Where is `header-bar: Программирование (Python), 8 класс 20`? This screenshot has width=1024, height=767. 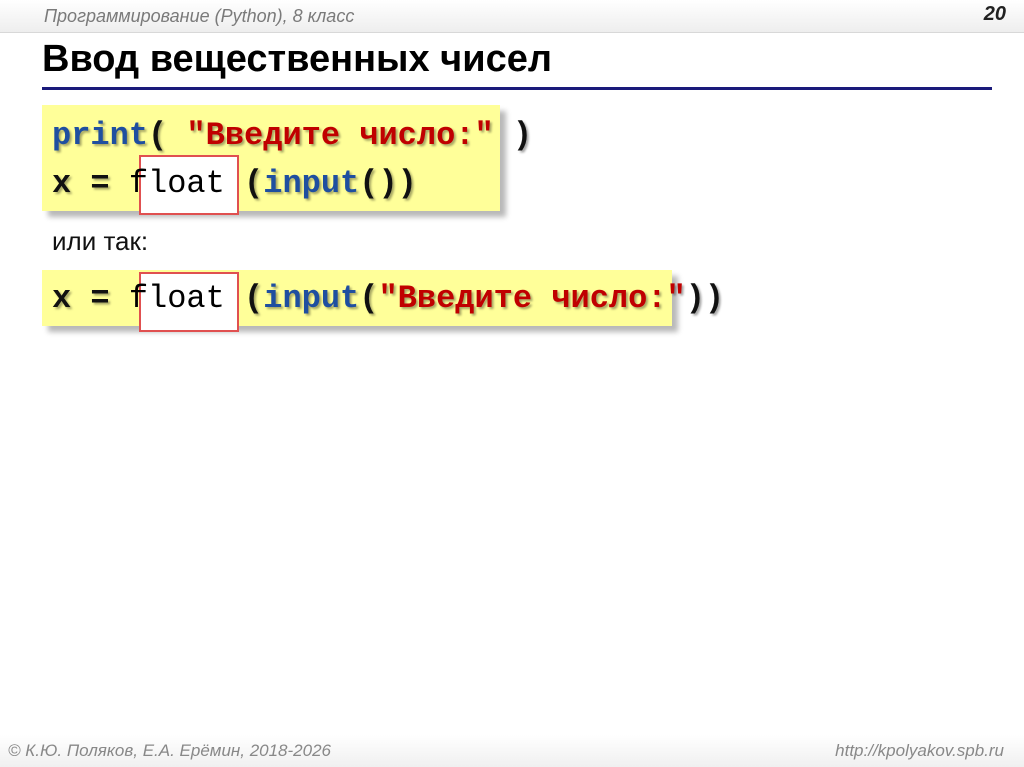
header-bar: Программирование (Python), 8 класс 20 is located at coordinates (512, 16).